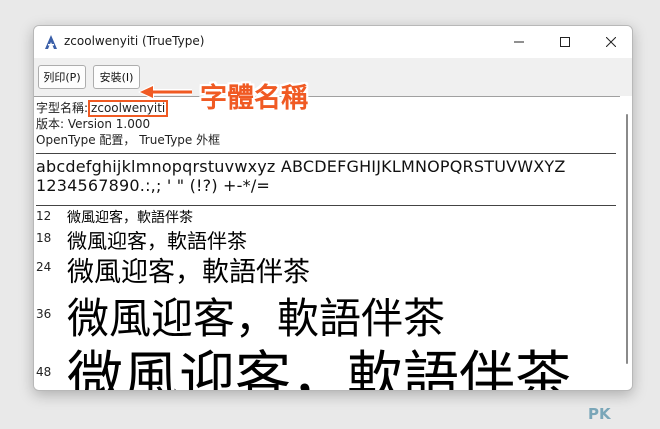 The height and width of the screenshot is (429, 660). I want to click on close-icon, so click(611, 42).